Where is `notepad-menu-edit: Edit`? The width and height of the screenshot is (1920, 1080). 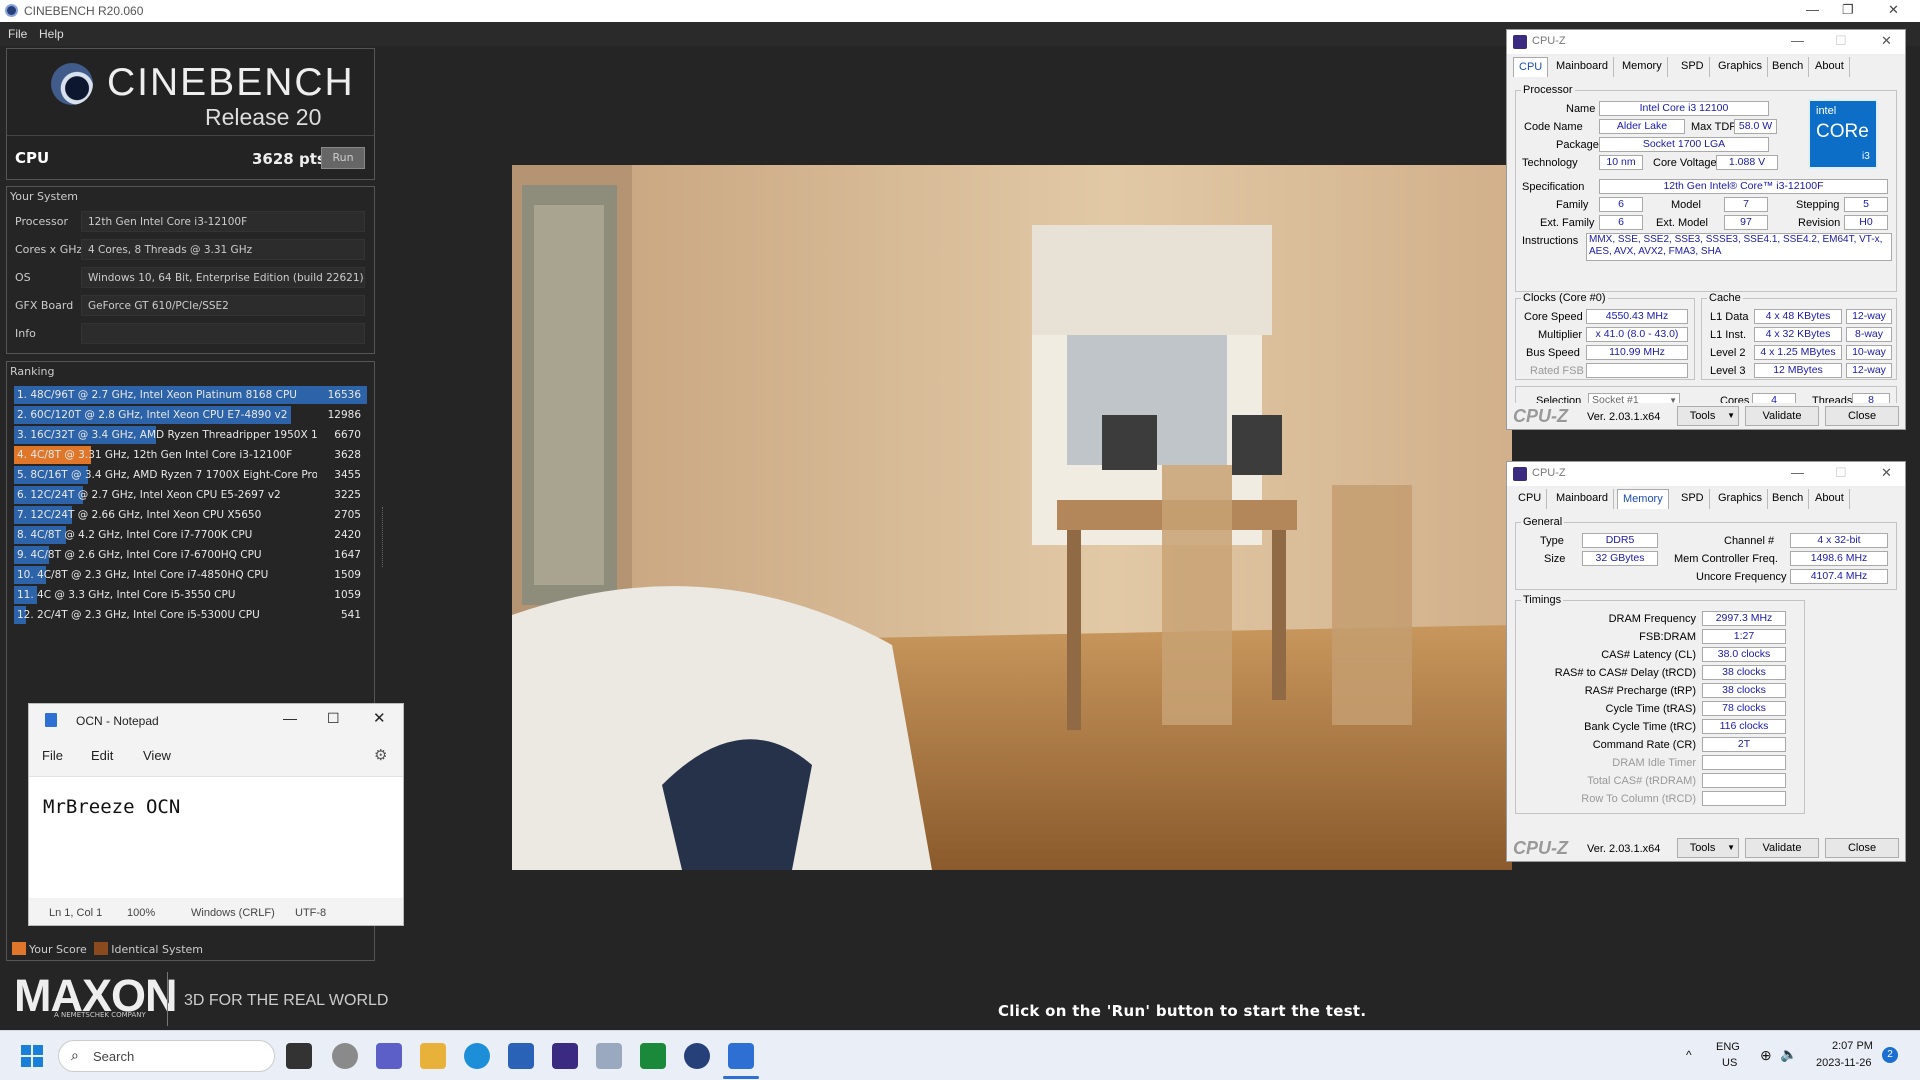
notepad-menu-edit: Edit is located at coordinates (102, 755).